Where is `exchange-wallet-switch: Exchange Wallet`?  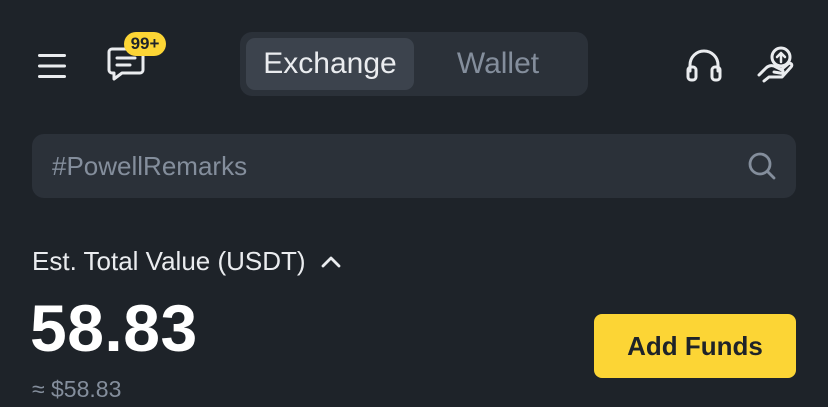 exchange-wallet-switch: Exchange Wallet is located at coordinates (414, 64).